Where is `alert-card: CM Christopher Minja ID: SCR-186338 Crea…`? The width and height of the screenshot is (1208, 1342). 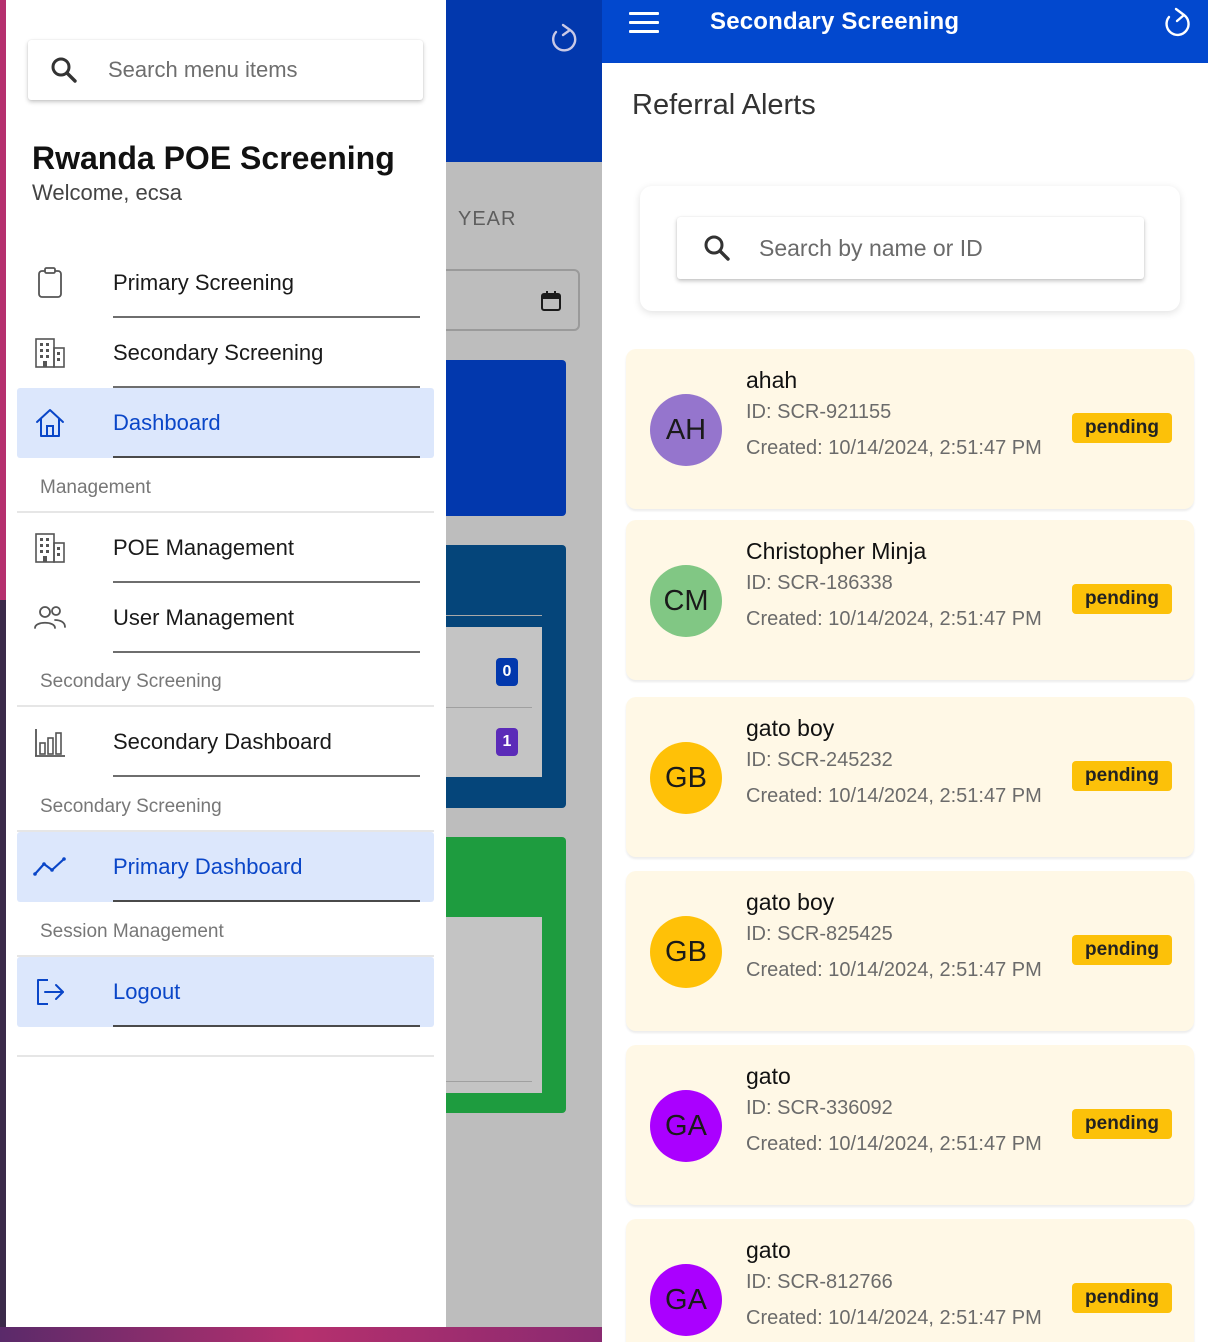 alert-card: CM Christopher Minja ID: SCR-186338 Crea… is located at coordinates (910, 600).